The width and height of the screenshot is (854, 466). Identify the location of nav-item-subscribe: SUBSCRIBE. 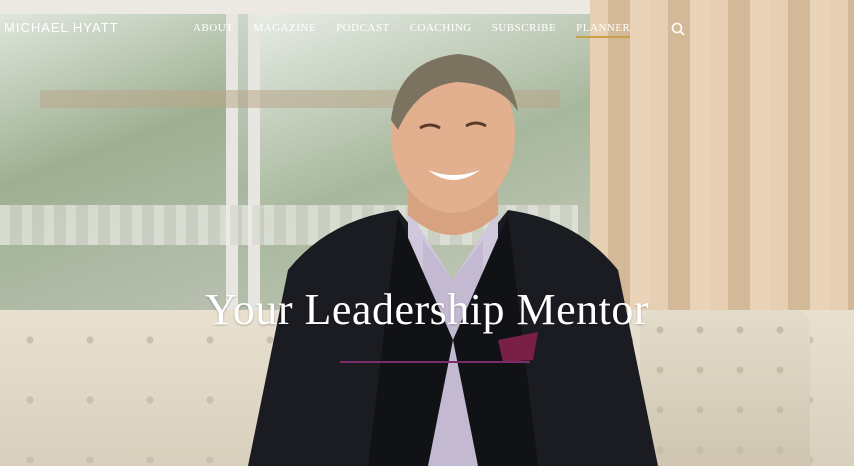
(524, 30).